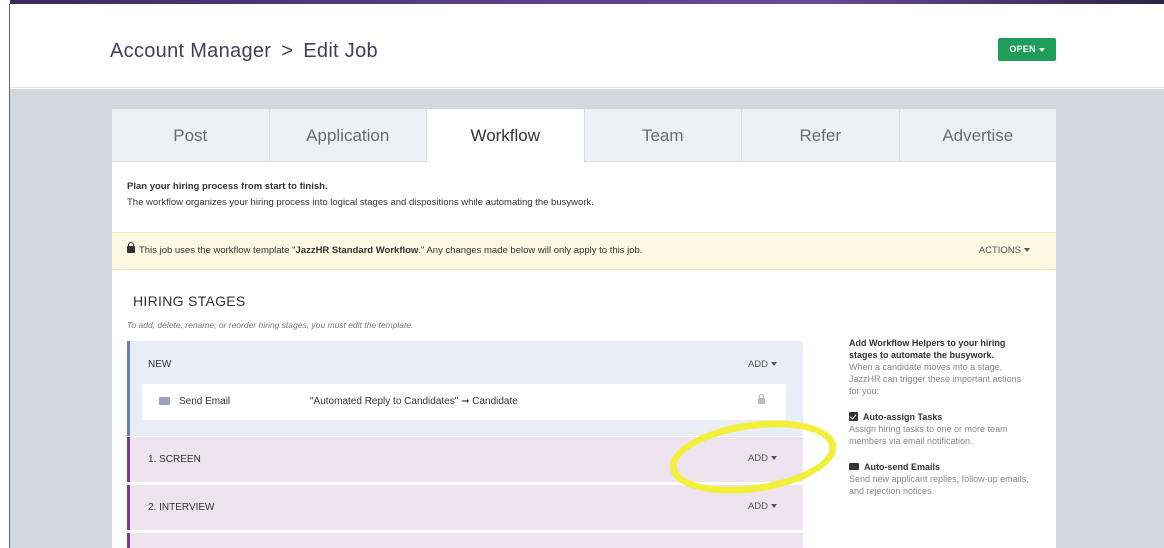 This screenshot has width=1164, height=548. Describe the element at coordinates (164, 401) in the screenshot. I see `email-icon` at that location.